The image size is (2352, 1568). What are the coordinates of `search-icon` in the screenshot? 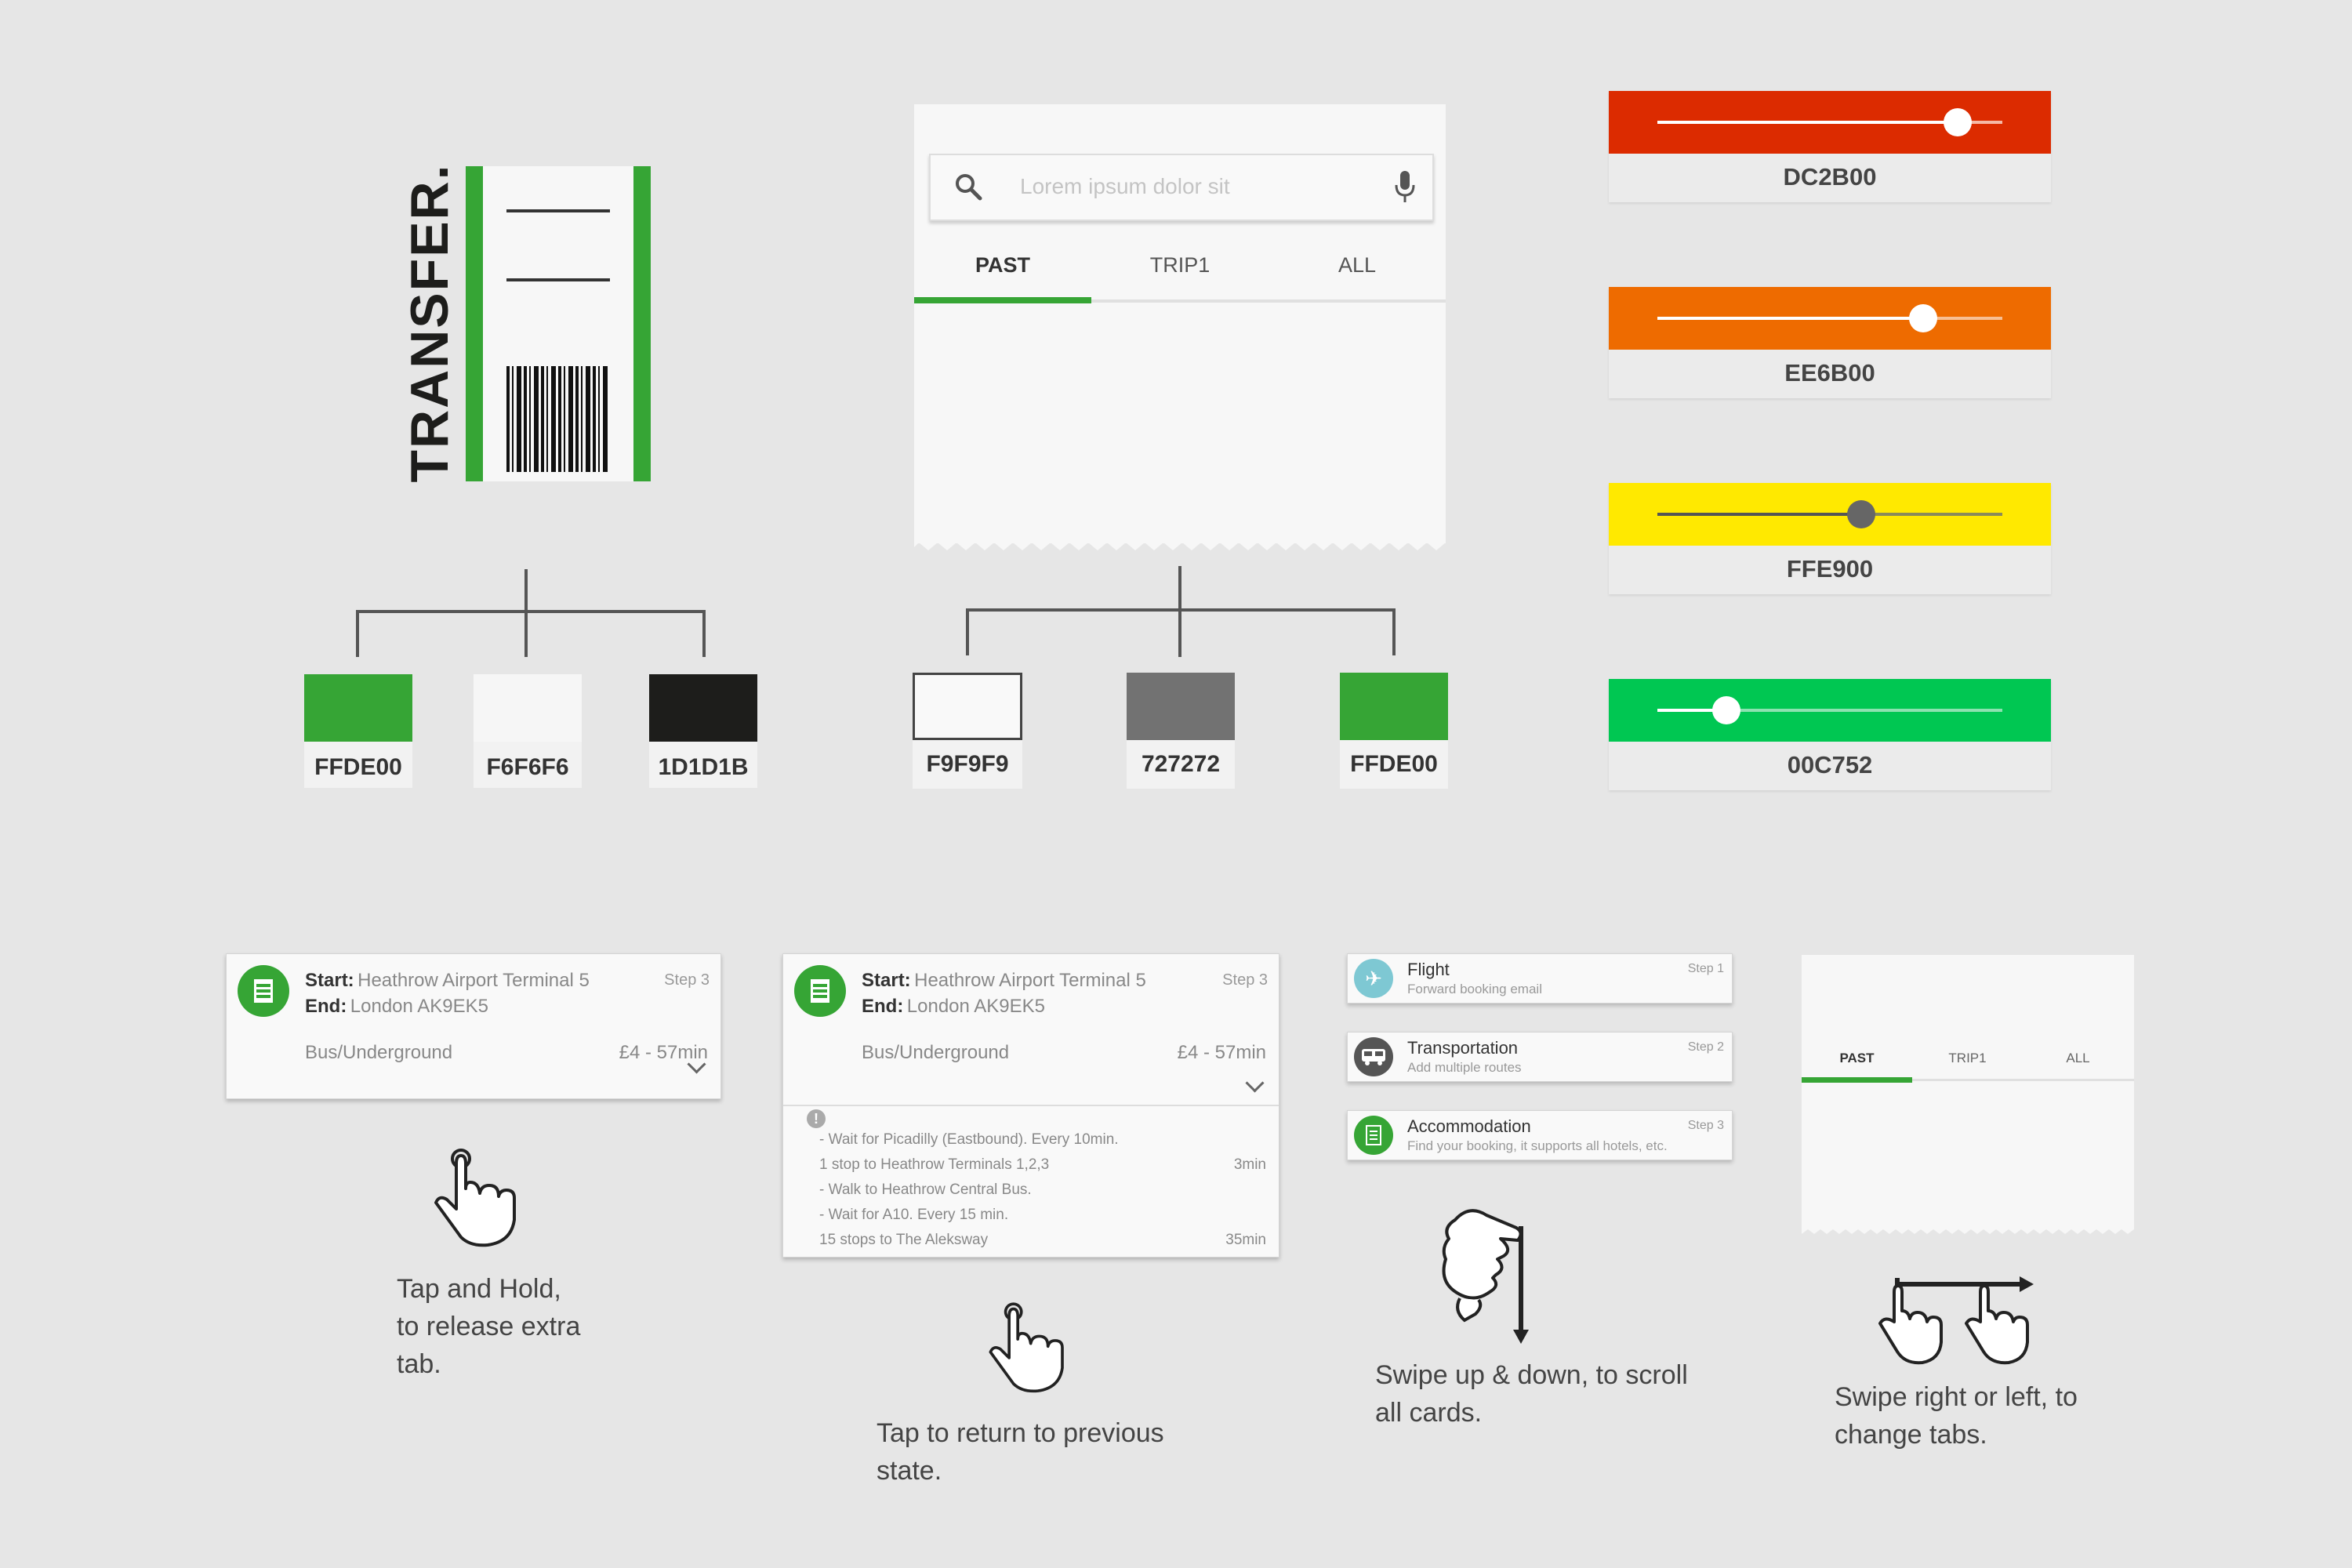 It's located at (968, 186).